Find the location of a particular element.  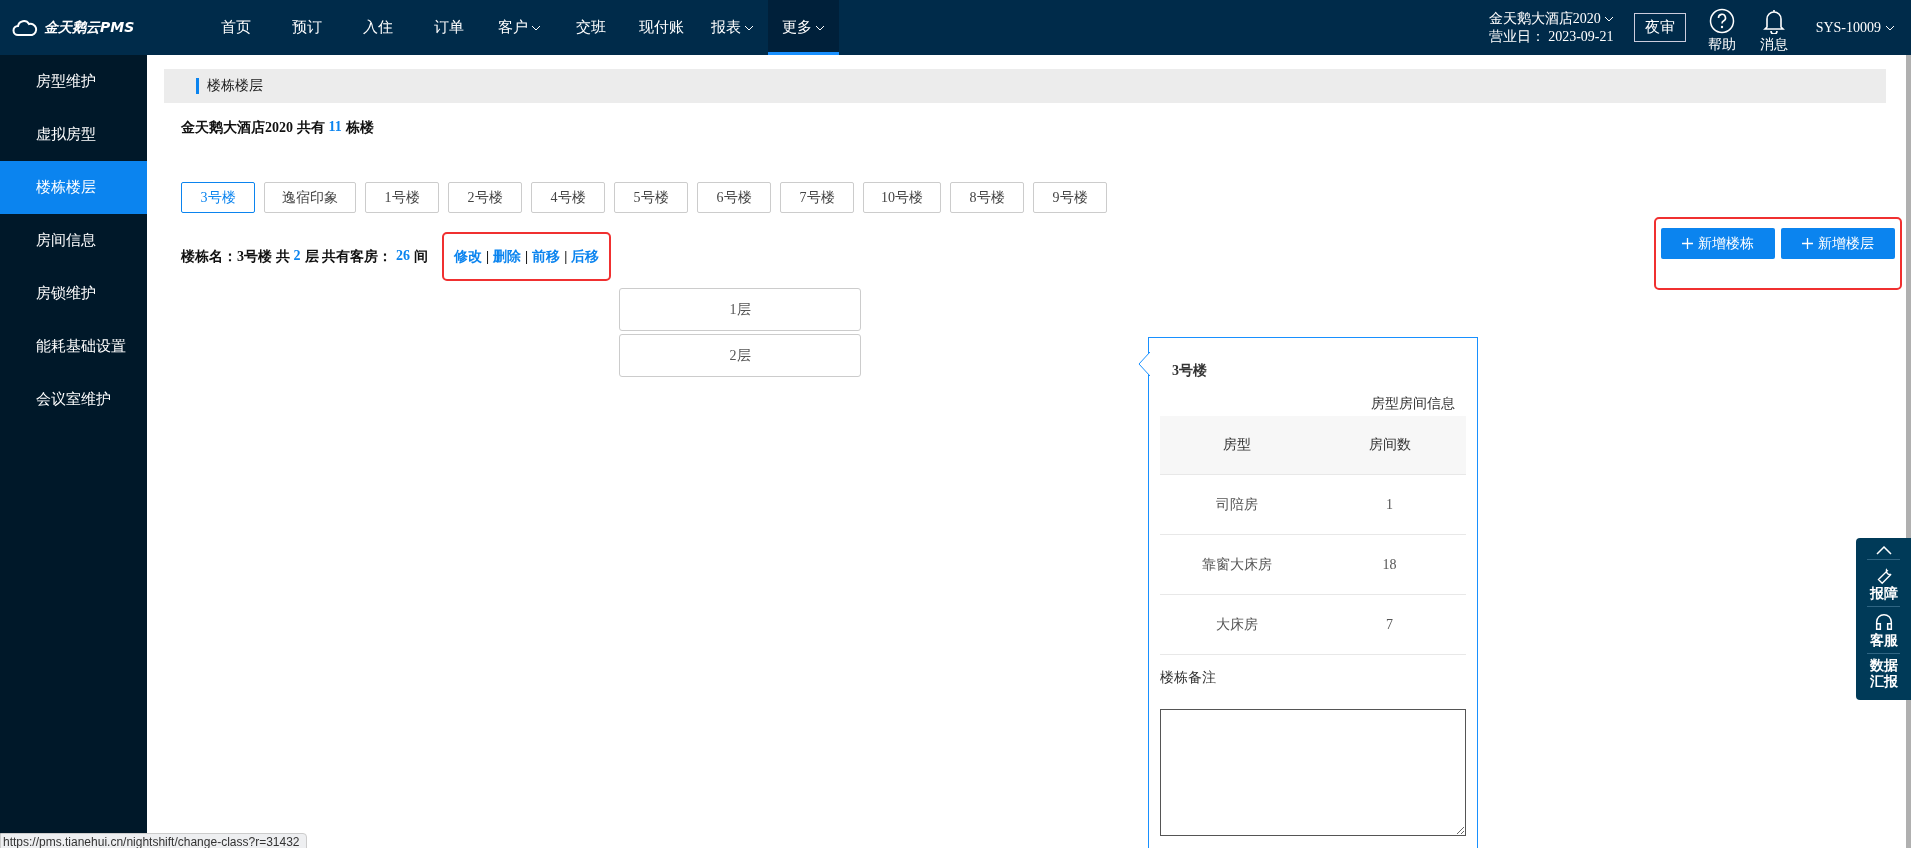

building-tab: 8号楼 is located at coordinates (987, 197).